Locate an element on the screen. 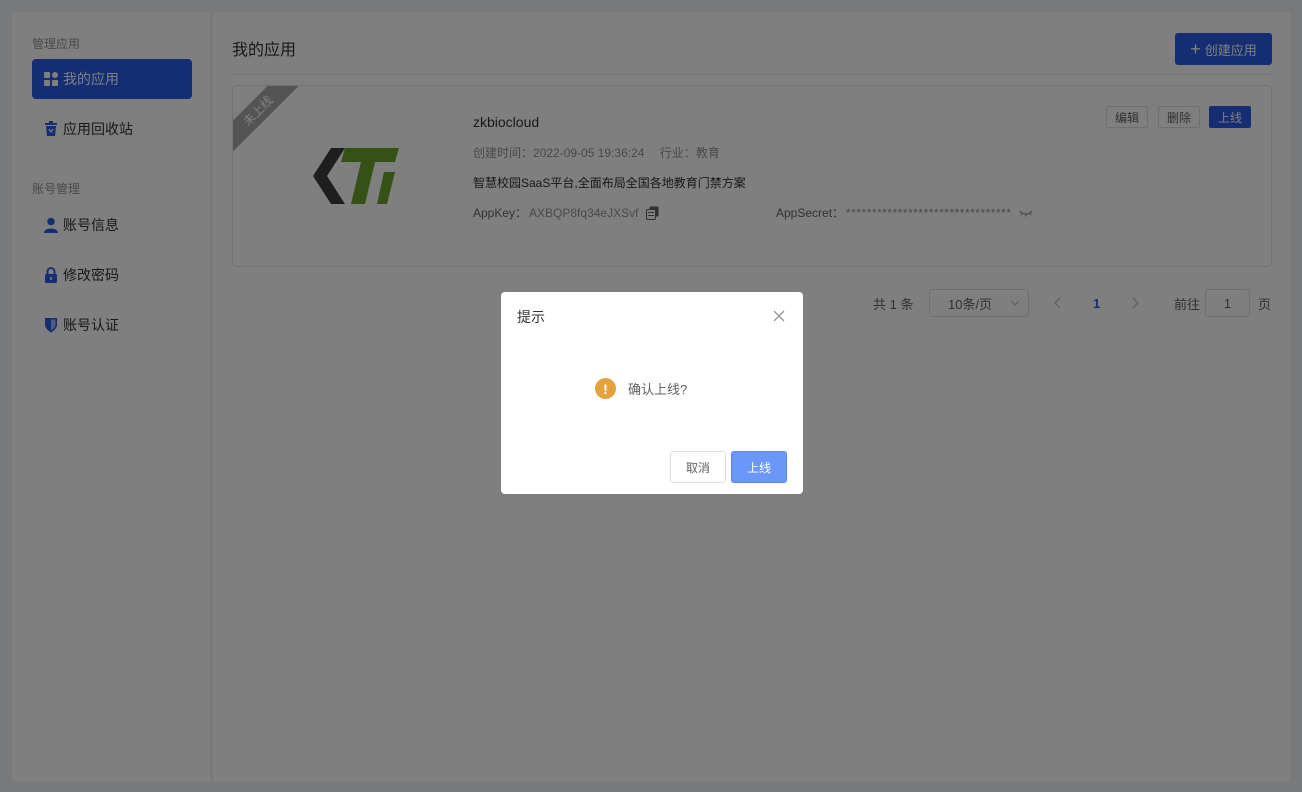 The width and height of the screenshot is (1302, 792). cancel-button: 取消 is located at coordinates (698, 467).